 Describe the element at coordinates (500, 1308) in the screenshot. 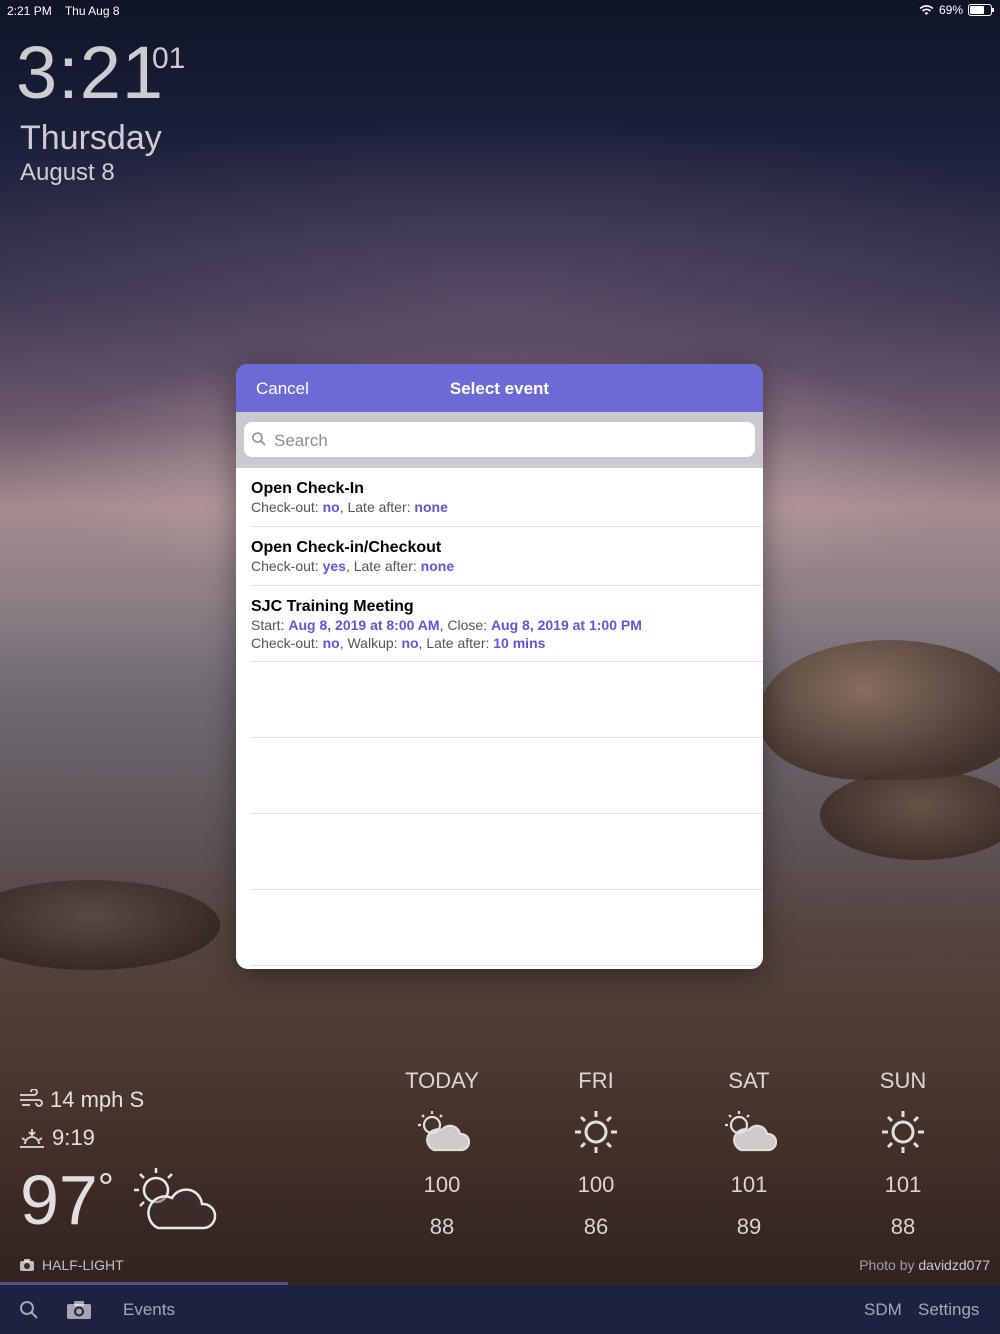

I see `tab-bar: Events SDM Settings` at that location.